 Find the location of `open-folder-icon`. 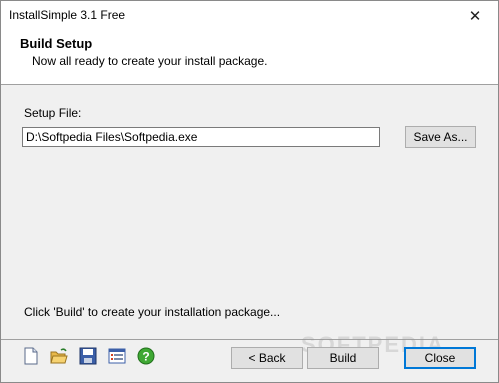

open-folder-icon is located at coordinates (59, 356).